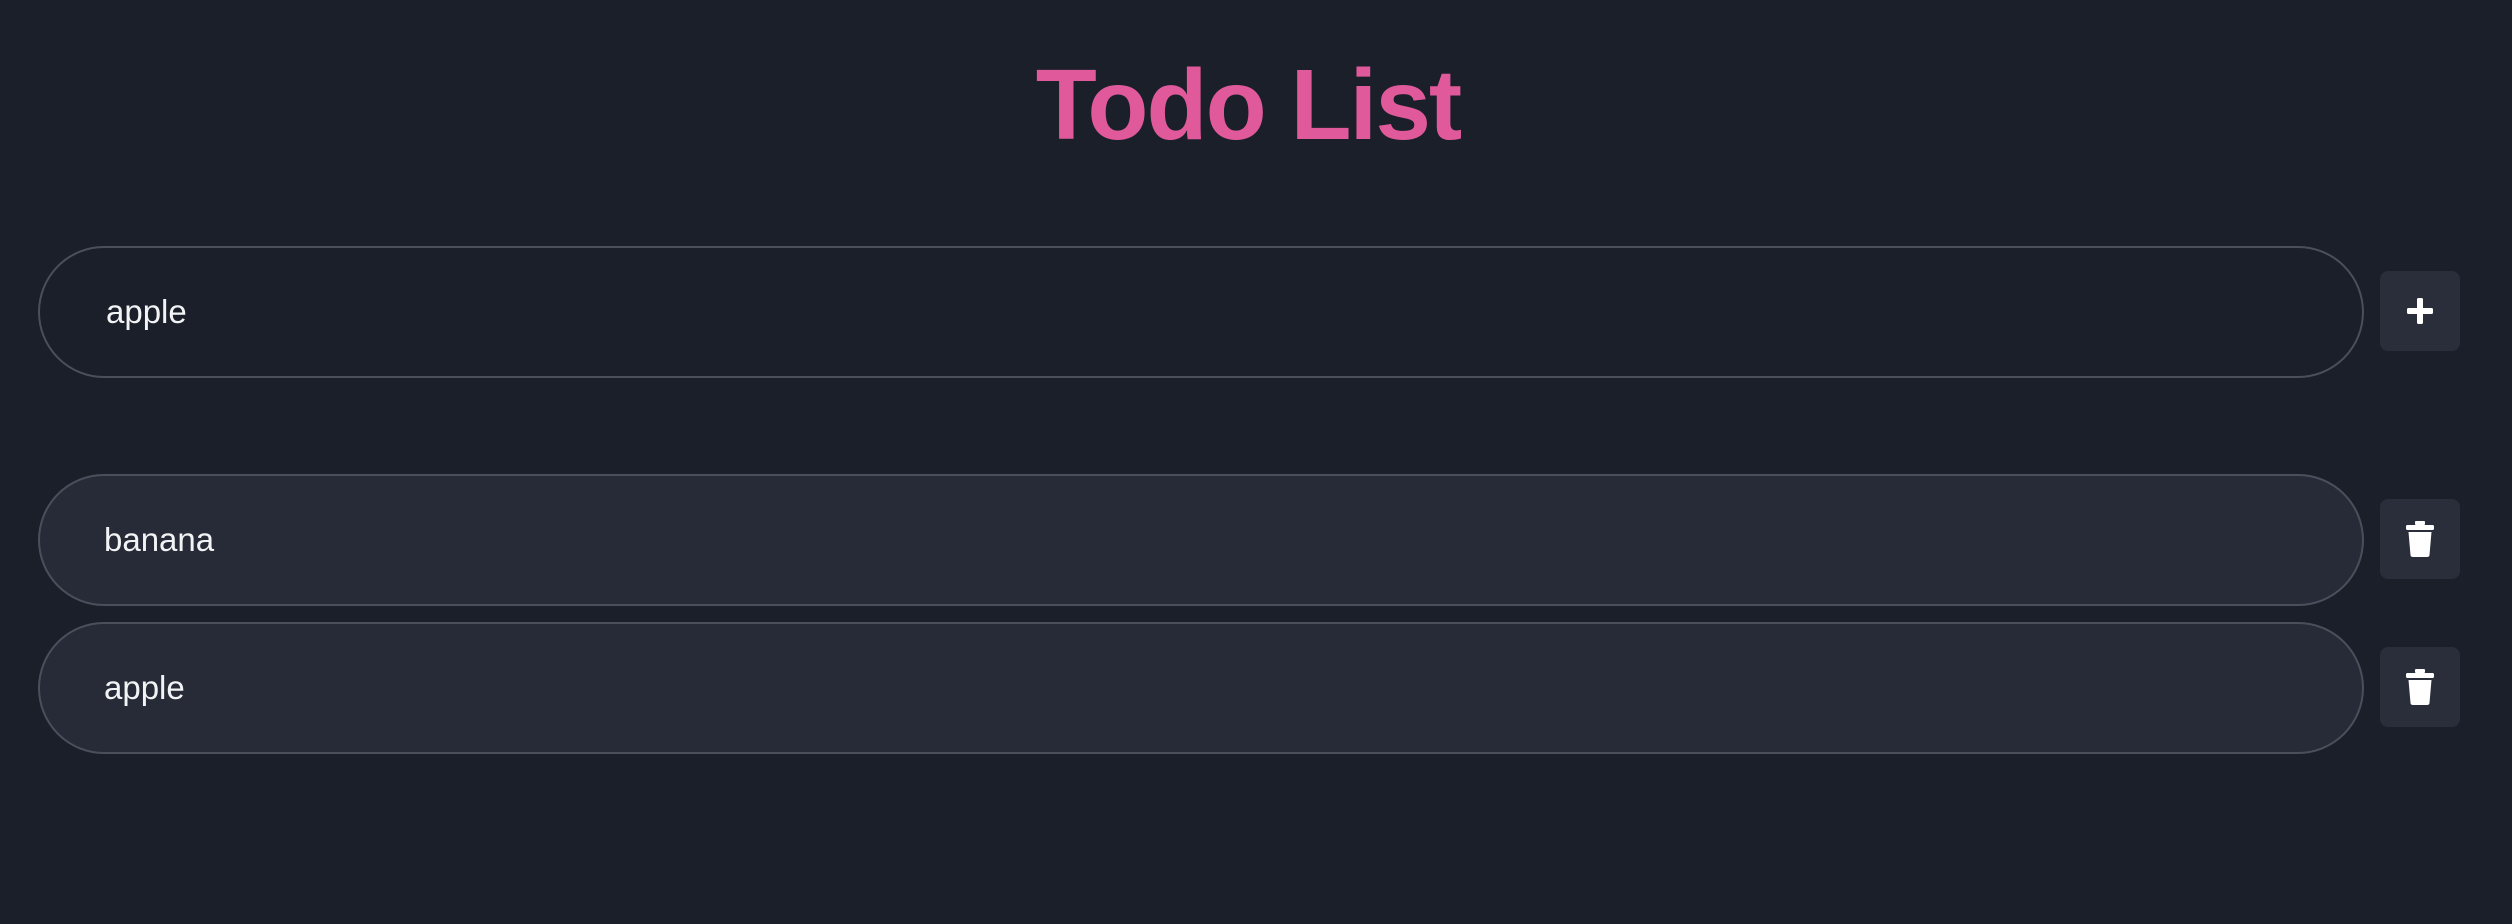  What do you see at coordinates (1201, 688) in the screenshot?
I see `todo-item-box: apple` at bounding box center [1201, 688].